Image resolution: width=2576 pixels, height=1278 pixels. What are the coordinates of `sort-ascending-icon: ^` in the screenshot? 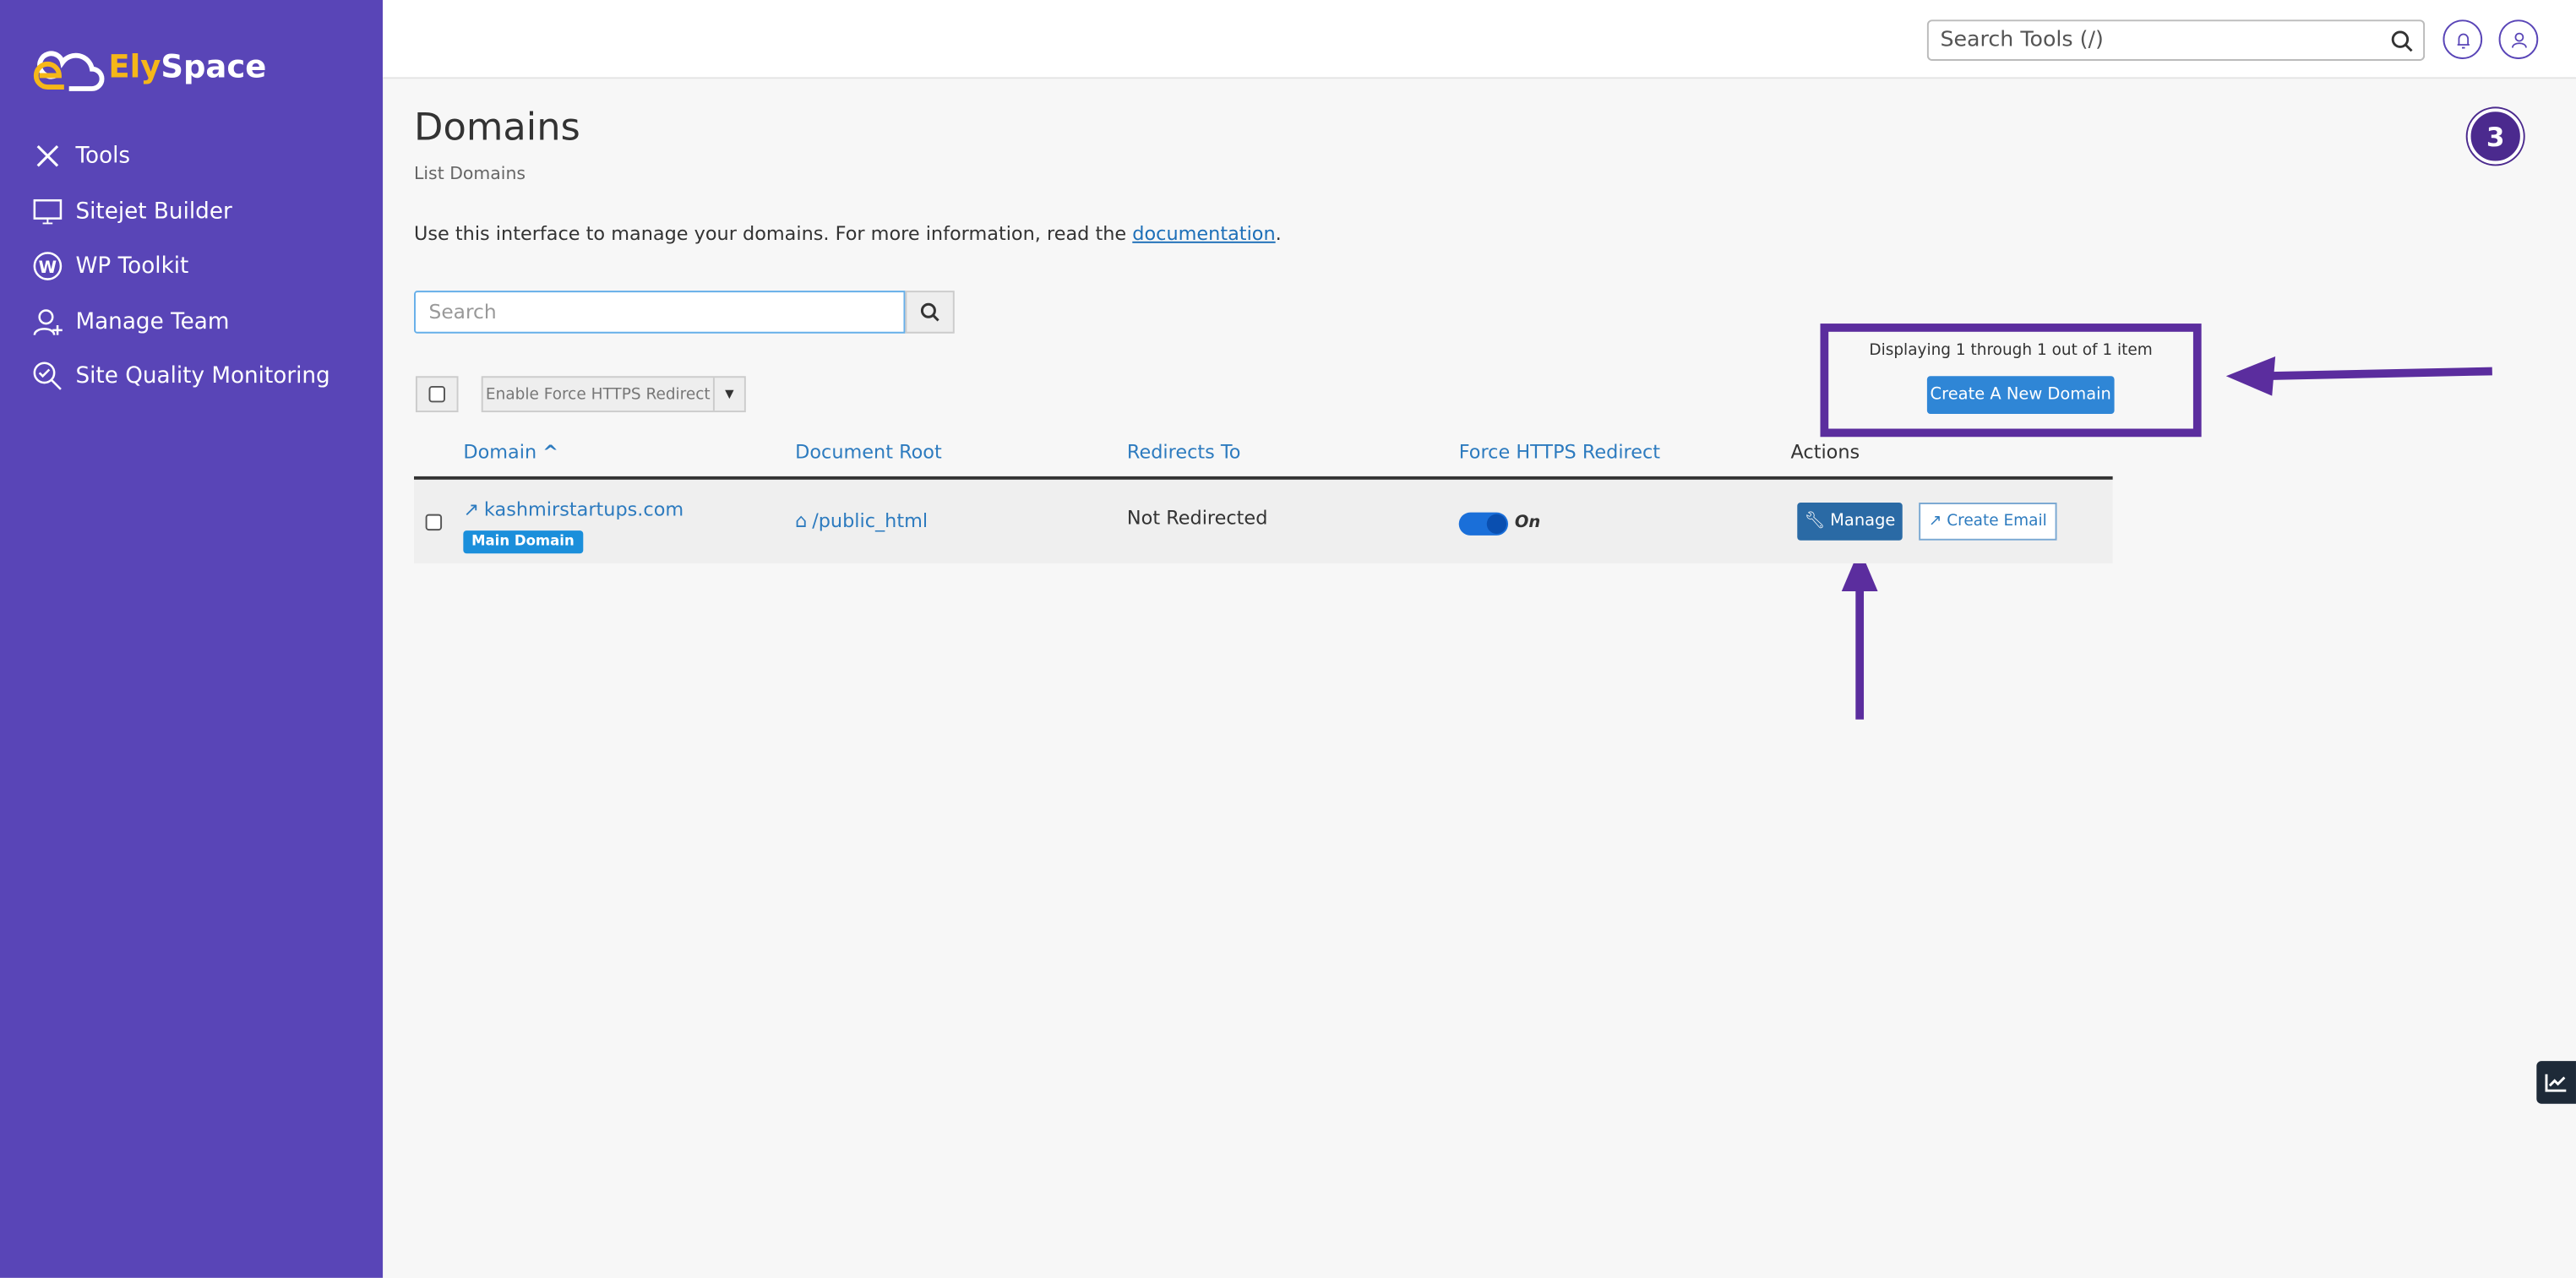 It's located at (550, 452).